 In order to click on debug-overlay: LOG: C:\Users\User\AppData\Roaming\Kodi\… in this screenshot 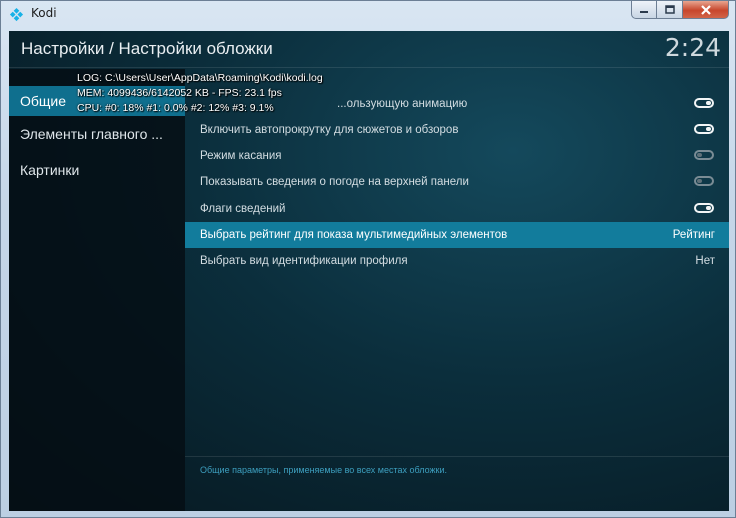, I will do `click(200, 93)`.